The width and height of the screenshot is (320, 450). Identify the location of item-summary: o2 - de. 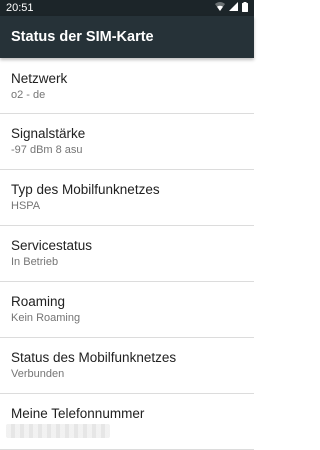
(28, 95).